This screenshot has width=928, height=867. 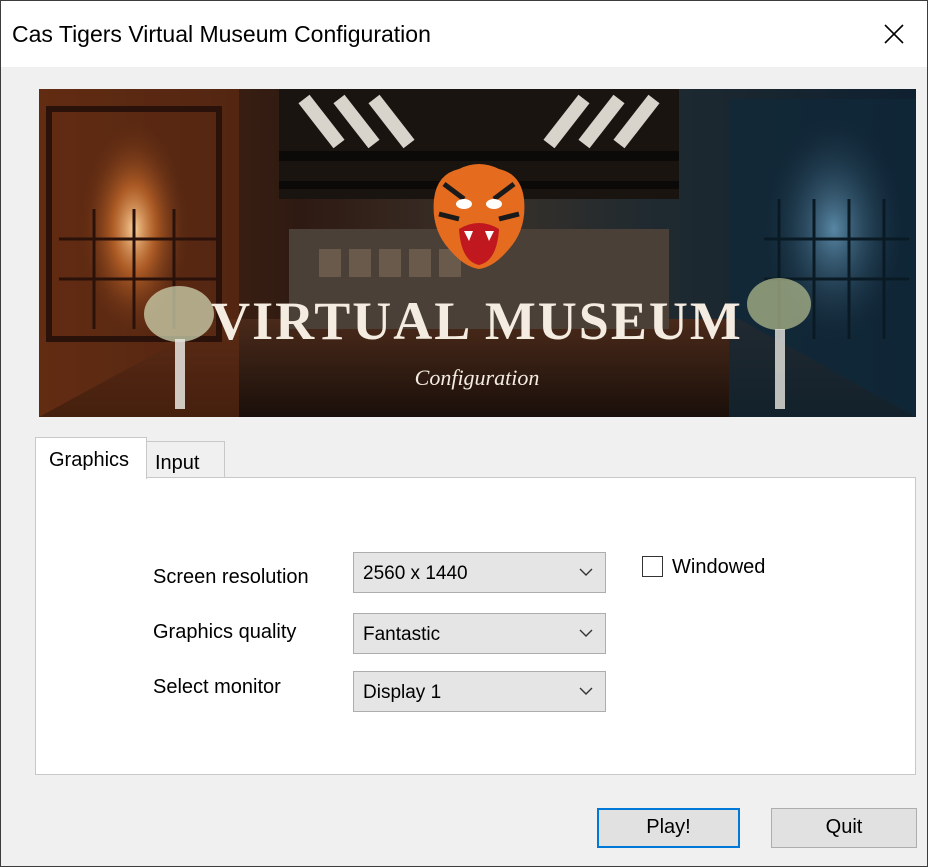 I want to click on close-button, so click(x=894, y=34).